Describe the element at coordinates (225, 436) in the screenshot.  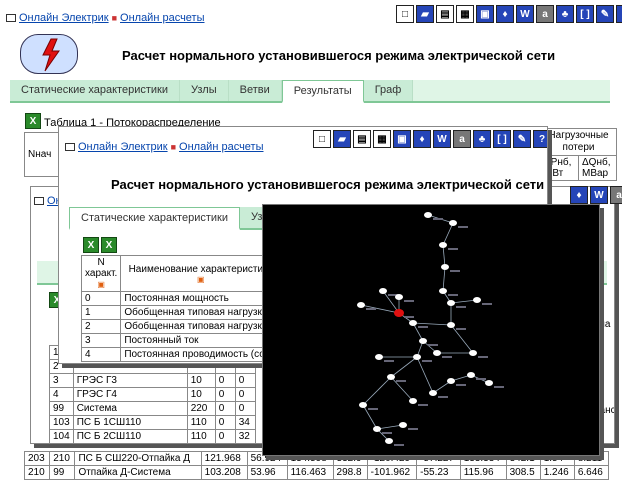
I see `table-cell: 0` at that location.